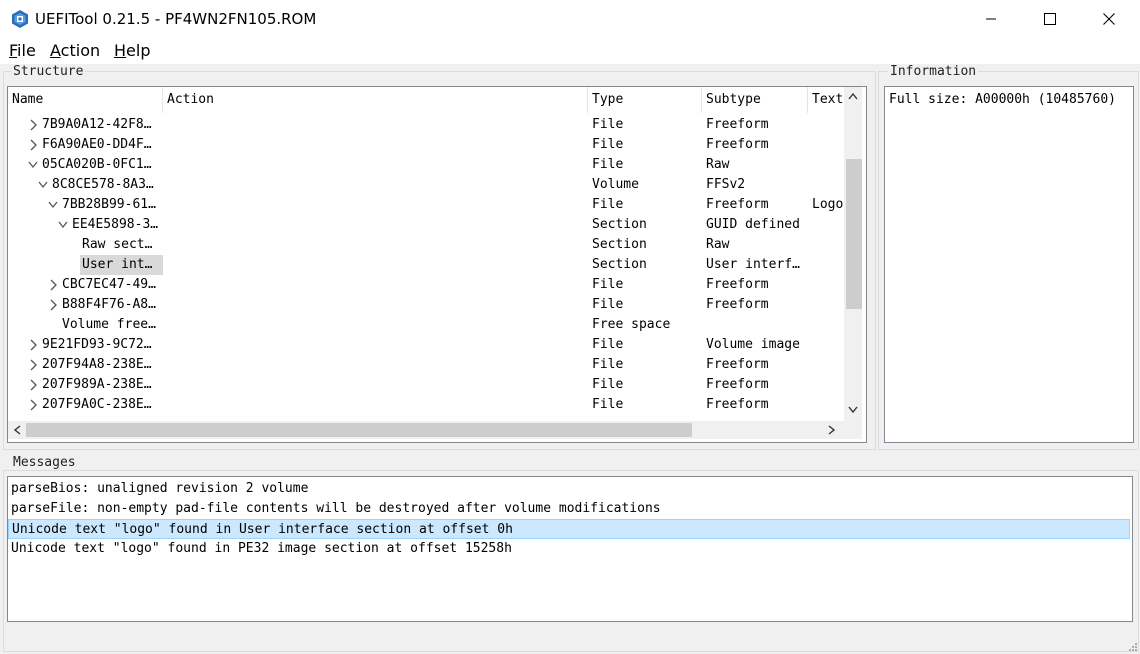  Describe the element at coordinates (853, 96) in the screenshot. I see `scroll-up-icon` at that location.